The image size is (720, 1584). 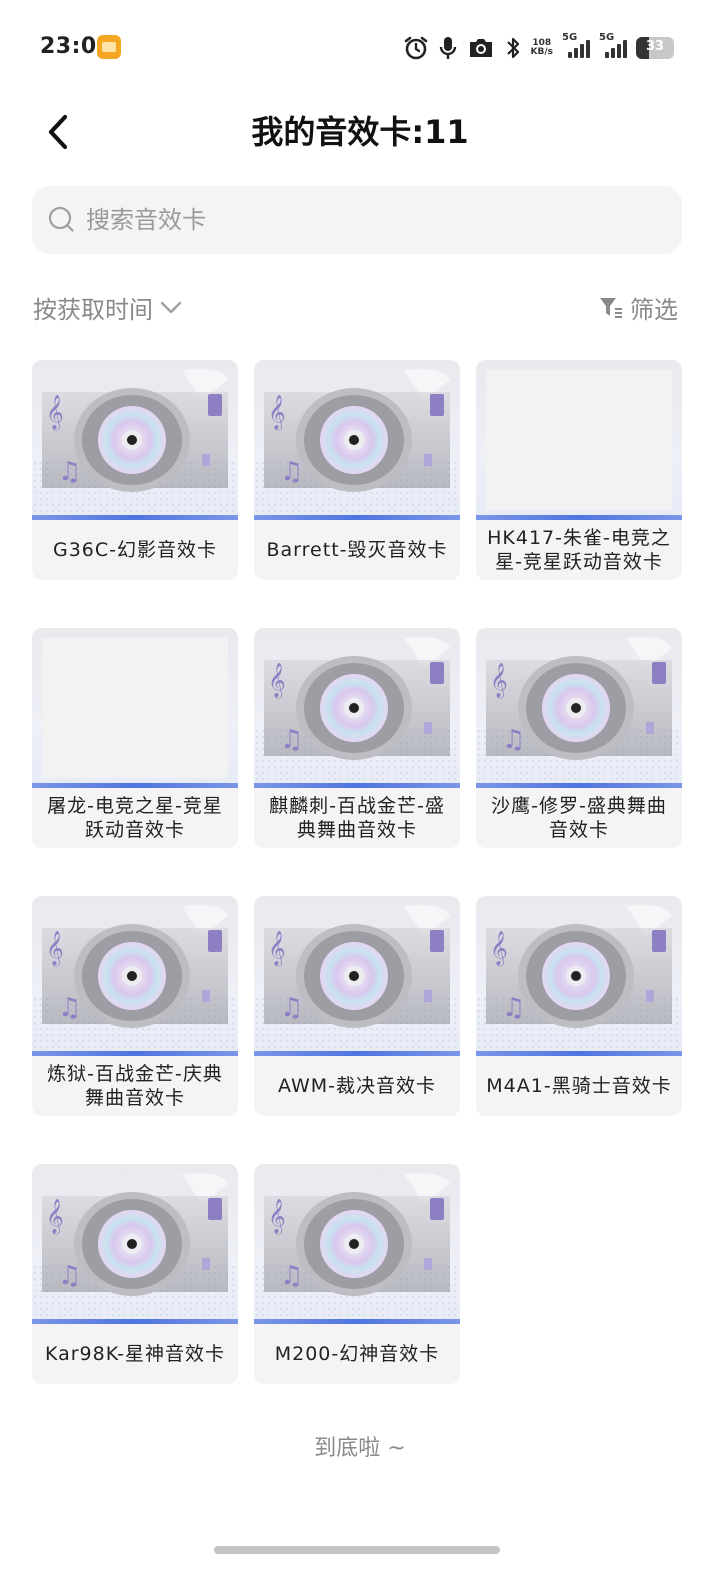 What do you see at coordinates (613, 45) in the screenshot?
I see `sim2-signal-icon: 5G` at bounding box center [613, 45].